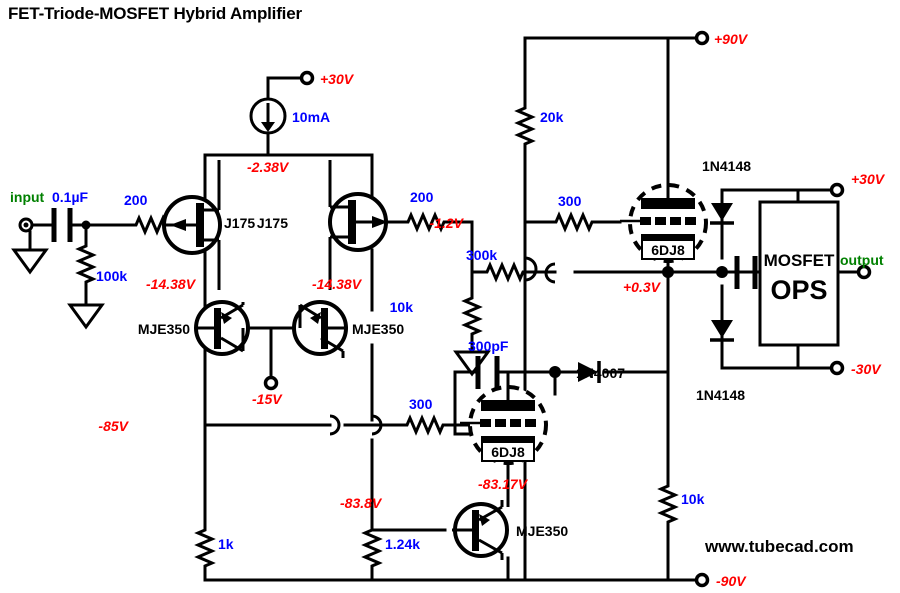 The height and width of the screenshot is (593, 900). I want to click on jfet-left, so click(192, 225).